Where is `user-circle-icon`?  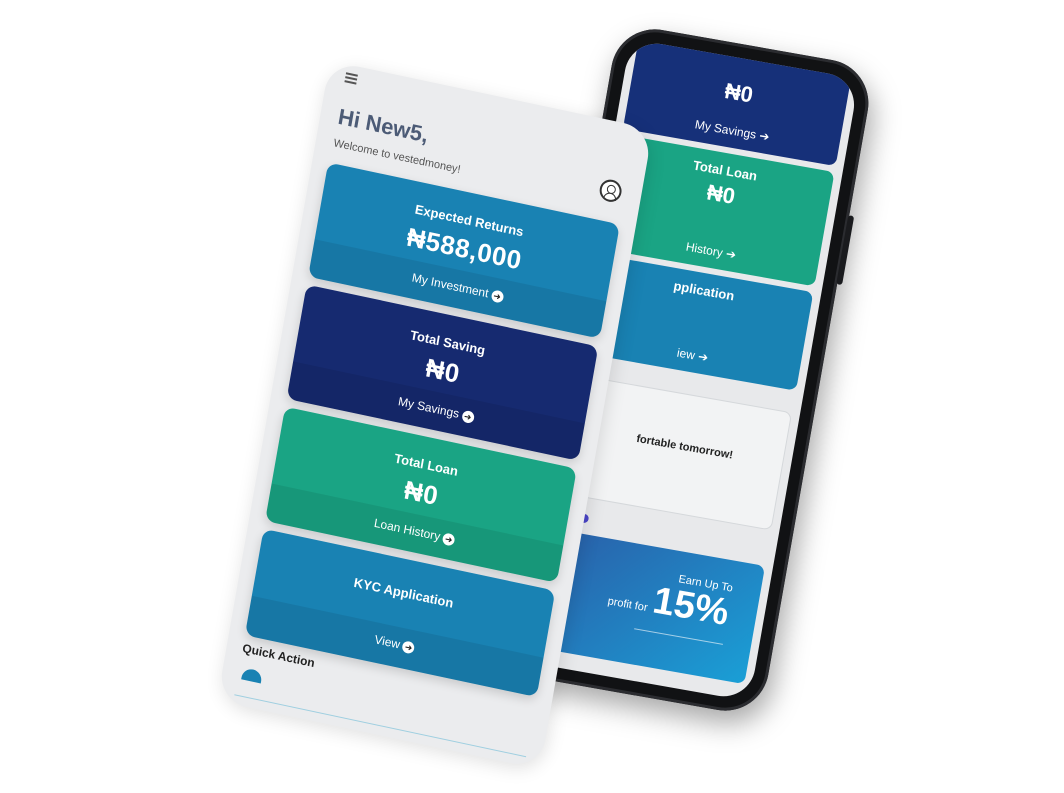 user-circle-icon is located at coordinates (610, 190).